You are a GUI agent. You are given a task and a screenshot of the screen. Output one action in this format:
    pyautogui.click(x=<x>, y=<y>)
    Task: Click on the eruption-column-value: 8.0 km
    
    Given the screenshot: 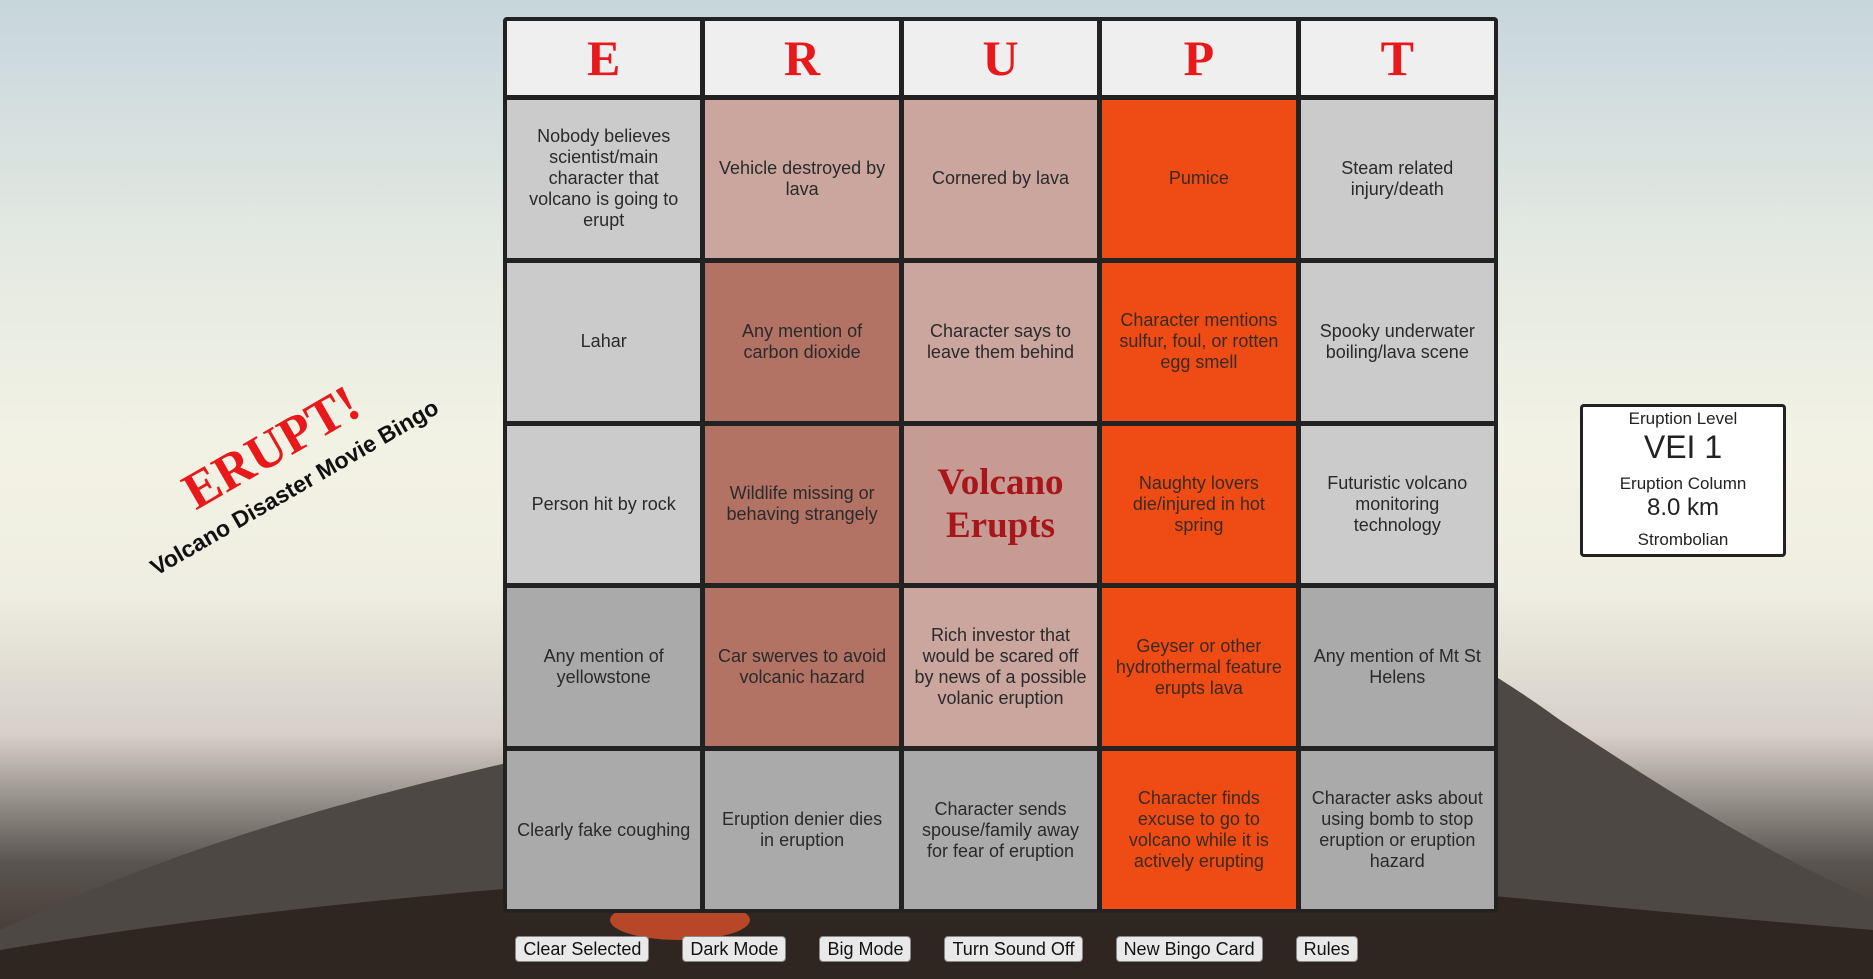 What is the action you would take?
    pyautogui.click(x=1683, y=507)
    